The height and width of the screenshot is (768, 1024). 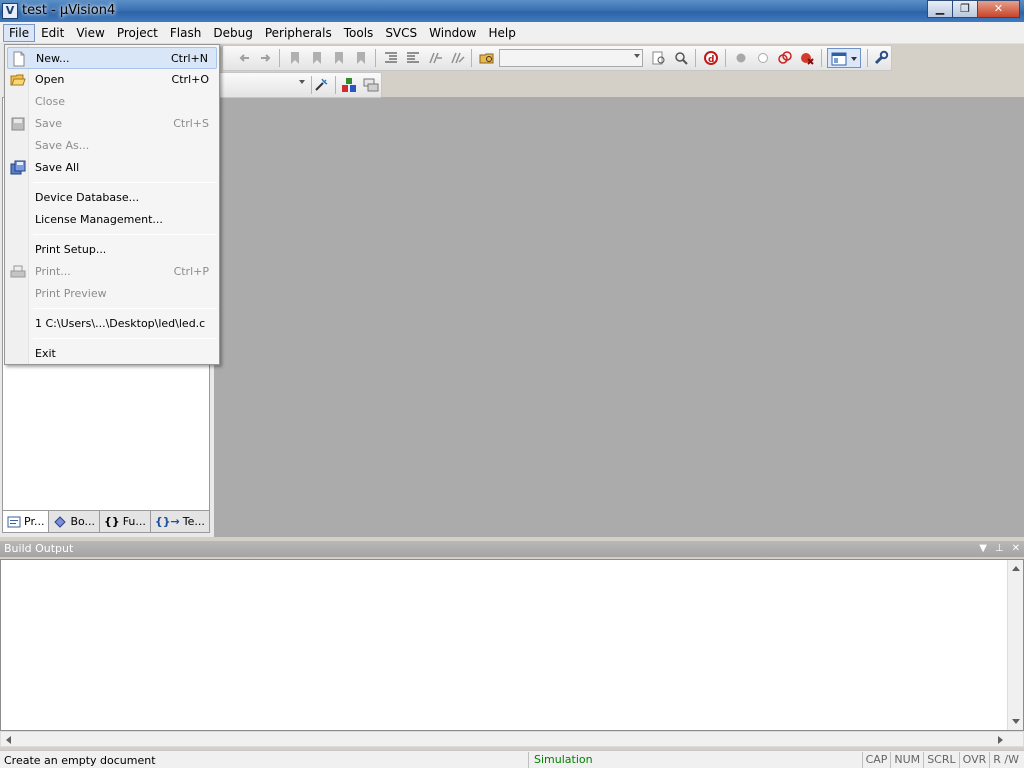 What do you see at coordinates (785, 58) in the screenshot?
I see `breakpoint-disable-all-icon` at bounding box center [785, 58].